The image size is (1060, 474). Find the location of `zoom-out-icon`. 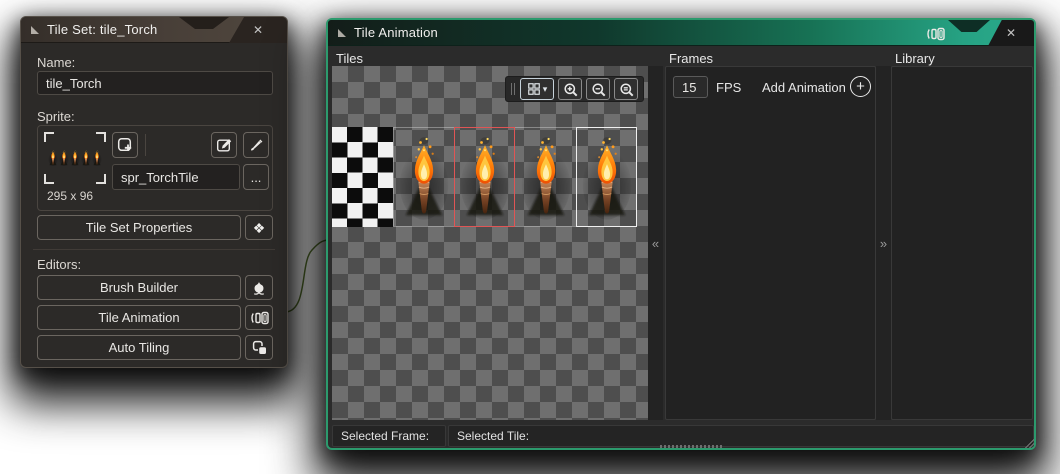

zoom-out-icon is located at coordinates (598, 89).